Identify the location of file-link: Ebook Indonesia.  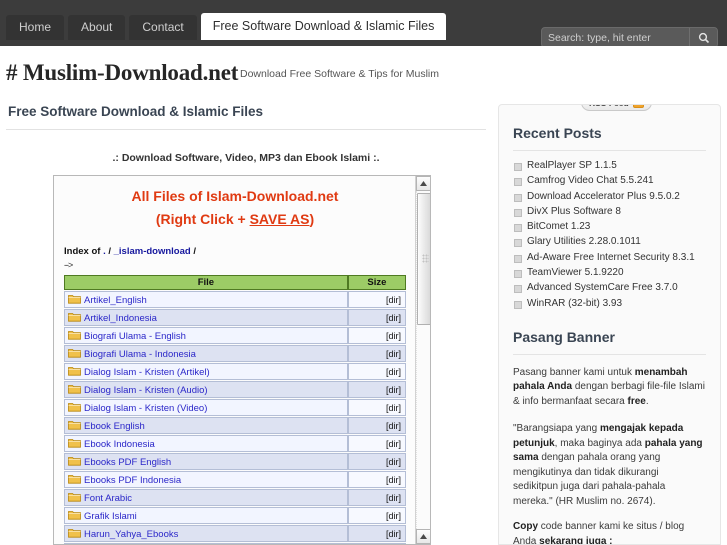
(119, 444).